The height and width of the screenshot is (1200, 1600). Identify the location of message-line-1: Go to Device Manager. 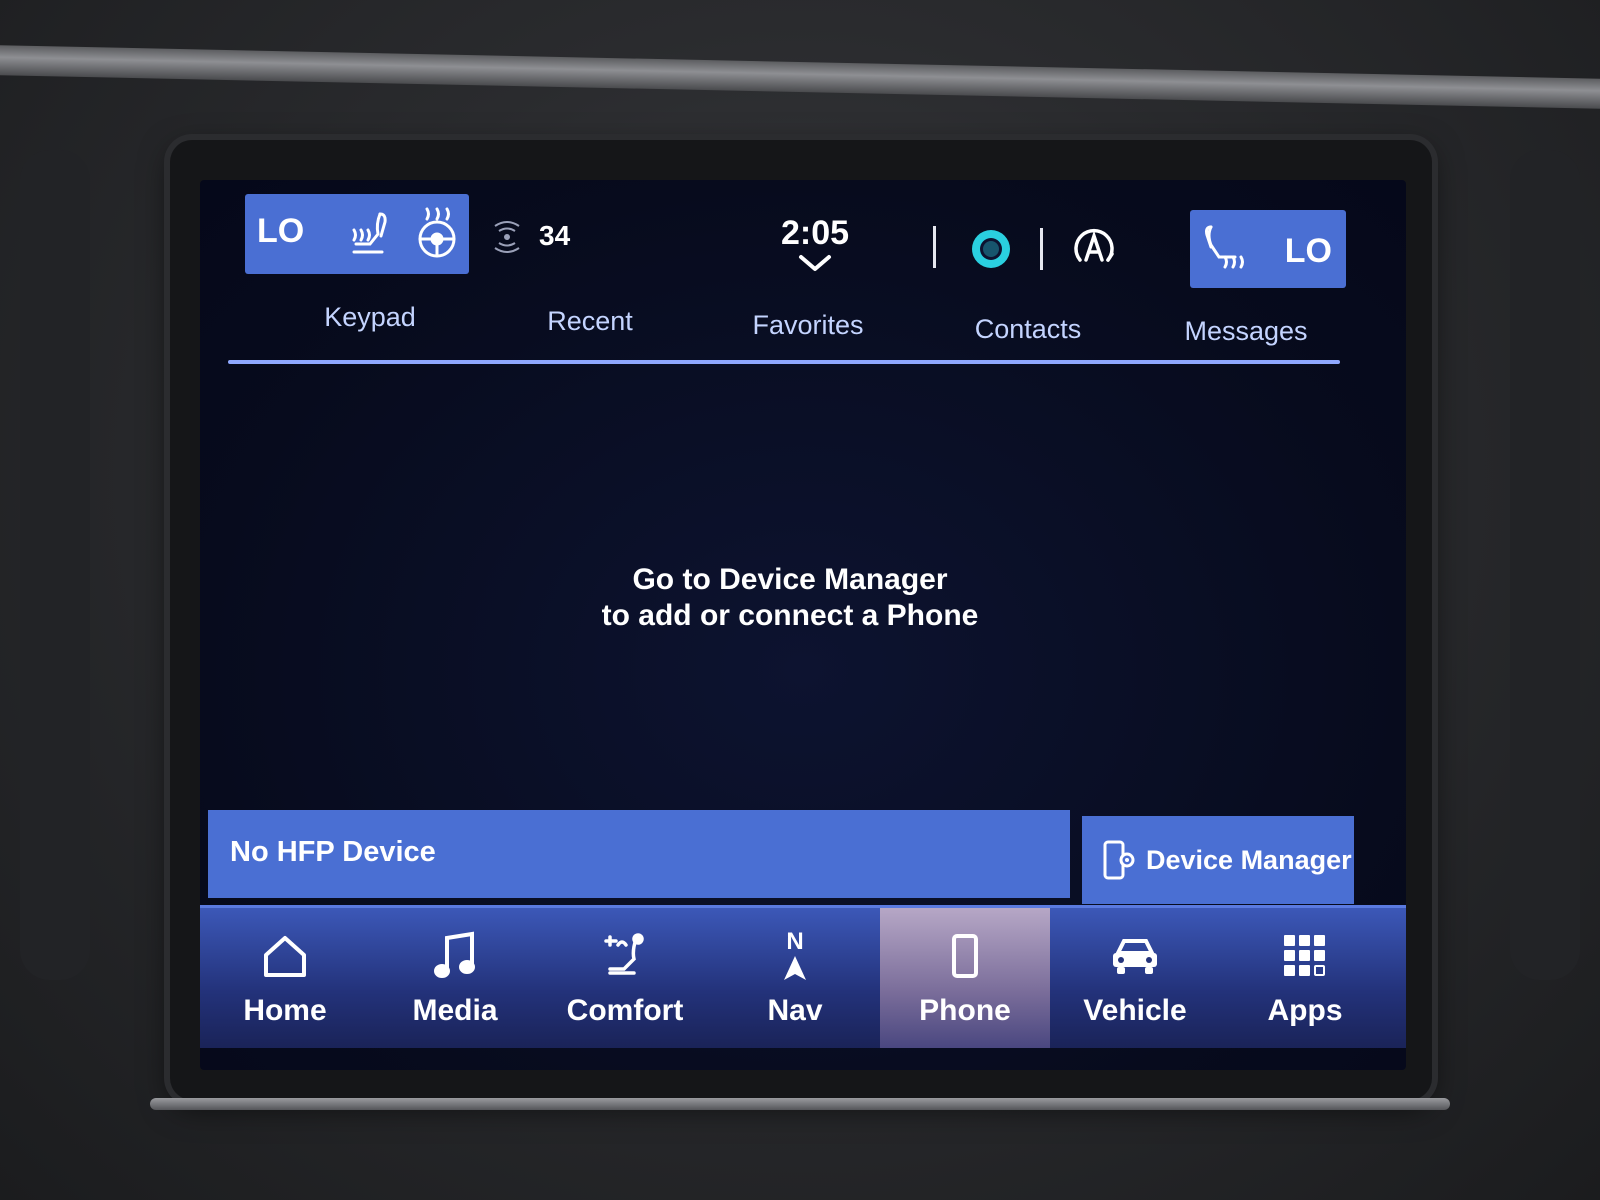
(790, 579).